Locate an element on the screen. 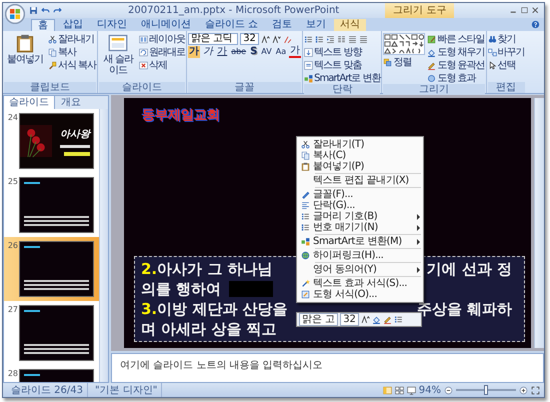 The image size is (550, 402). slide-text-line: 2.아사가 그 하나님 is located at coordinates (207, 269).